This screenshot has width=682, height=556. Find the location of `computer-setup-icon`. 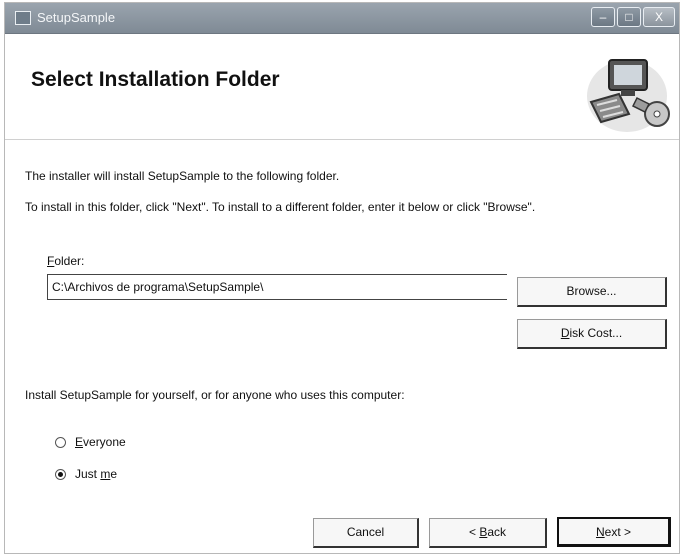

computer-setup-icon is located at coordinates (628, 95).